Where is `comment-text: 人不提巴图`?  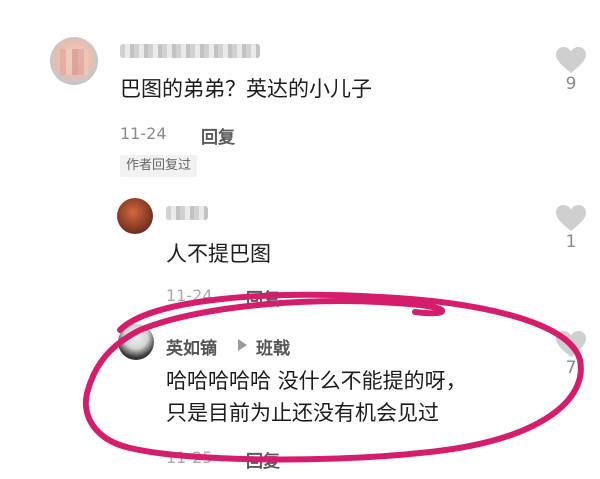
comment-text: 人不提巴图 is located at coordinates (218, 254).